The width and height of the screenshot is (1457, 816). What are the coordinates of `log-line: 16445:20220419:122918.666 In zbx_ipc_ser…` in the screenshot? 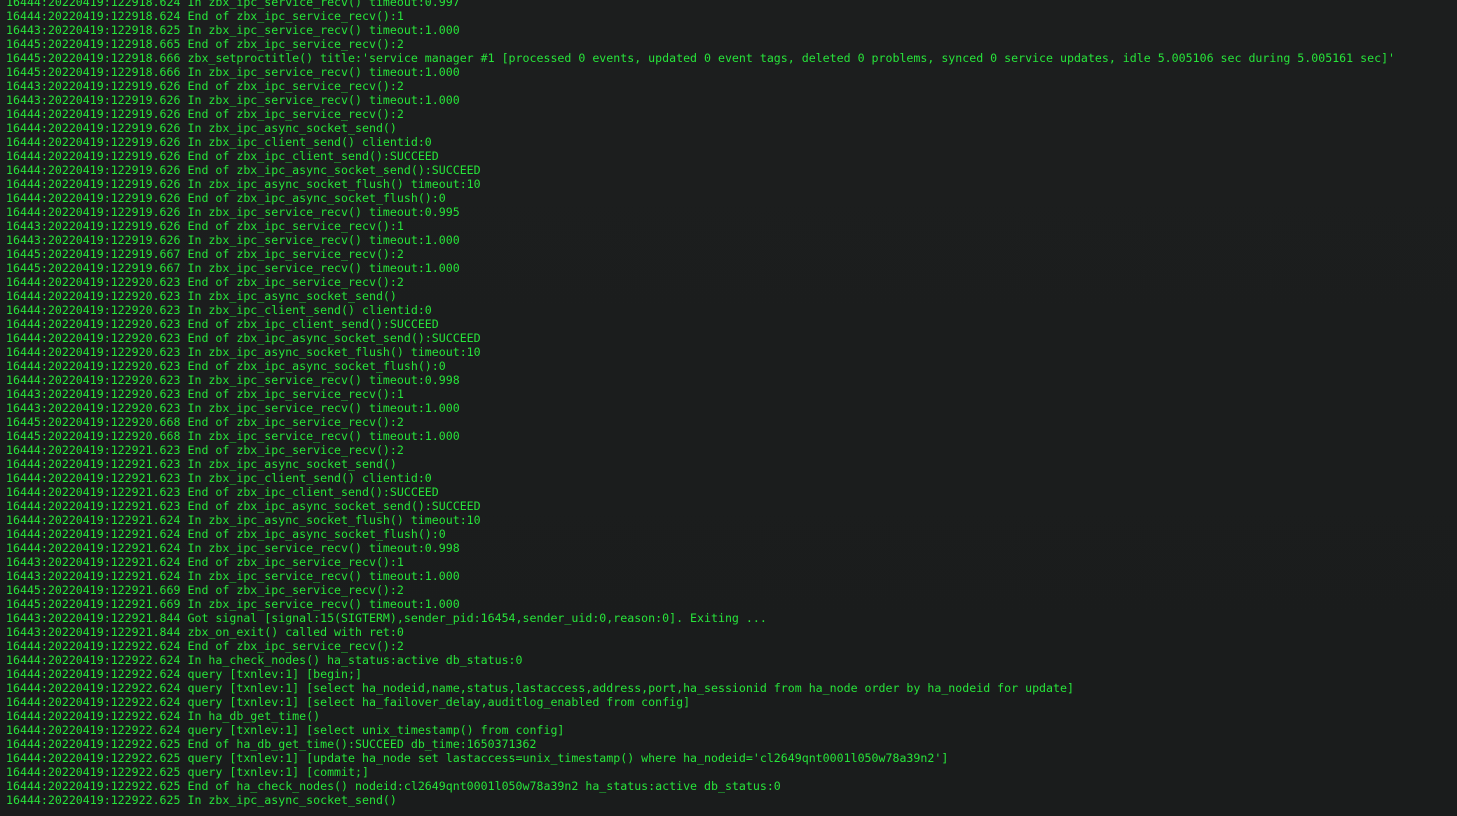 It's located at (233, 72).